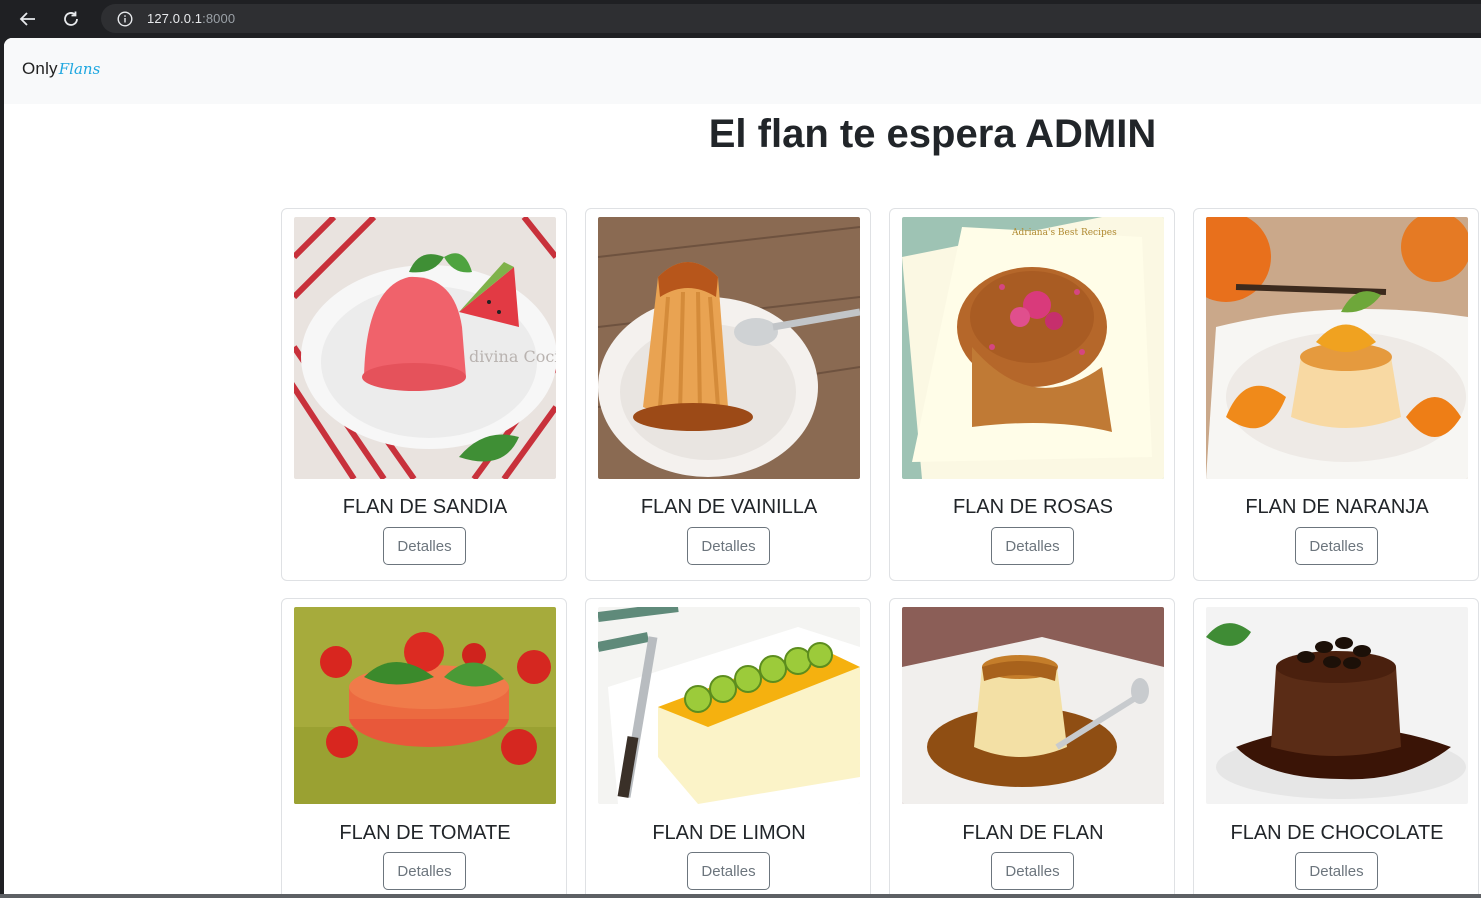 This screenshot has width=1481, height=898. Describe the element at coordinates (1064, 233) in the screenshot. I see `image-watermark: Adriana's Best Recipes` at that location.